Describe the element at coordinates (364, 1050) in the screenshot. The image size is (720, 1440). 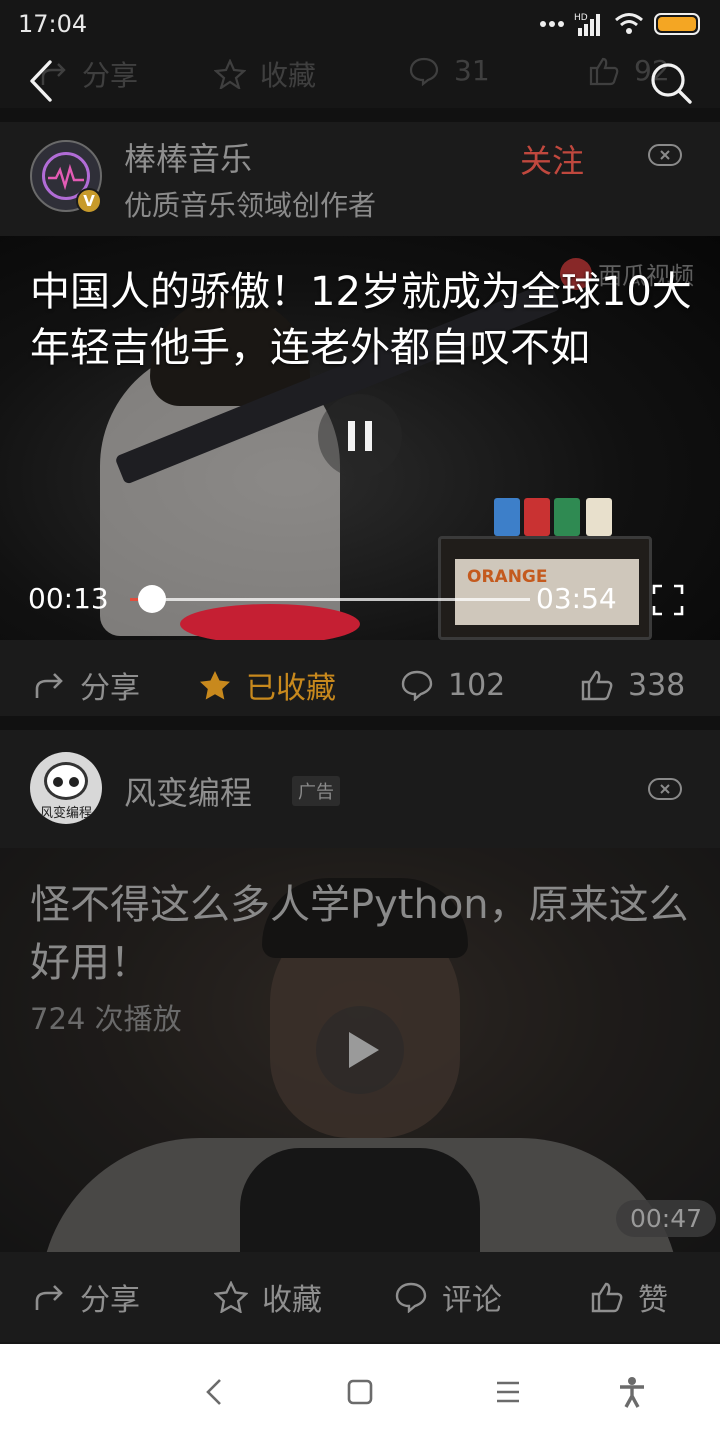
I see `play-icon` at that location.